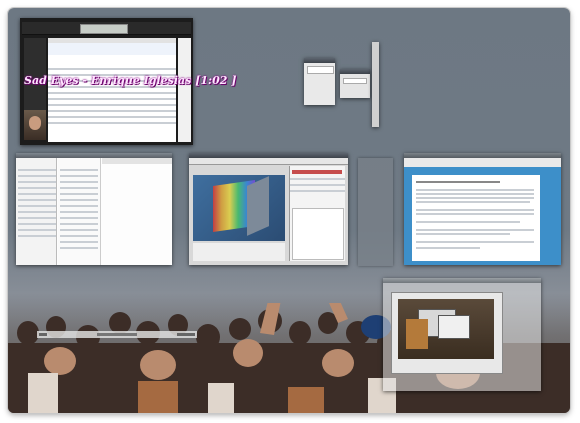 The height and width of the screenshot is (423, 580). I want to click on vertical-toolbar-window, so click(375, 84).